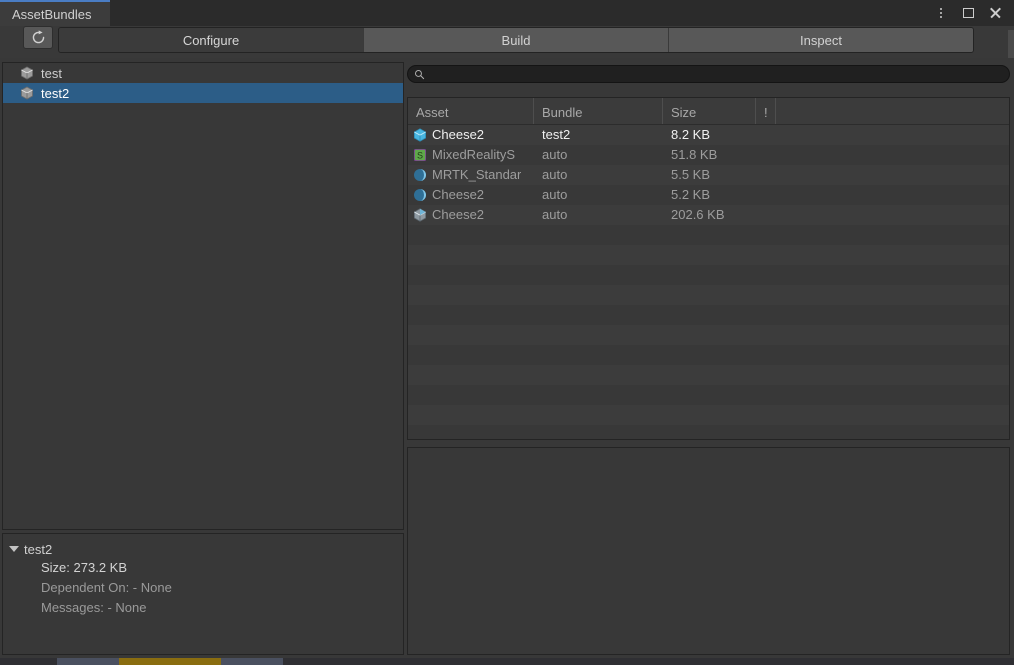 The width and height of the screenshot is (1014, 665). I want to click on column-header-size: Size, so click(709, 111).